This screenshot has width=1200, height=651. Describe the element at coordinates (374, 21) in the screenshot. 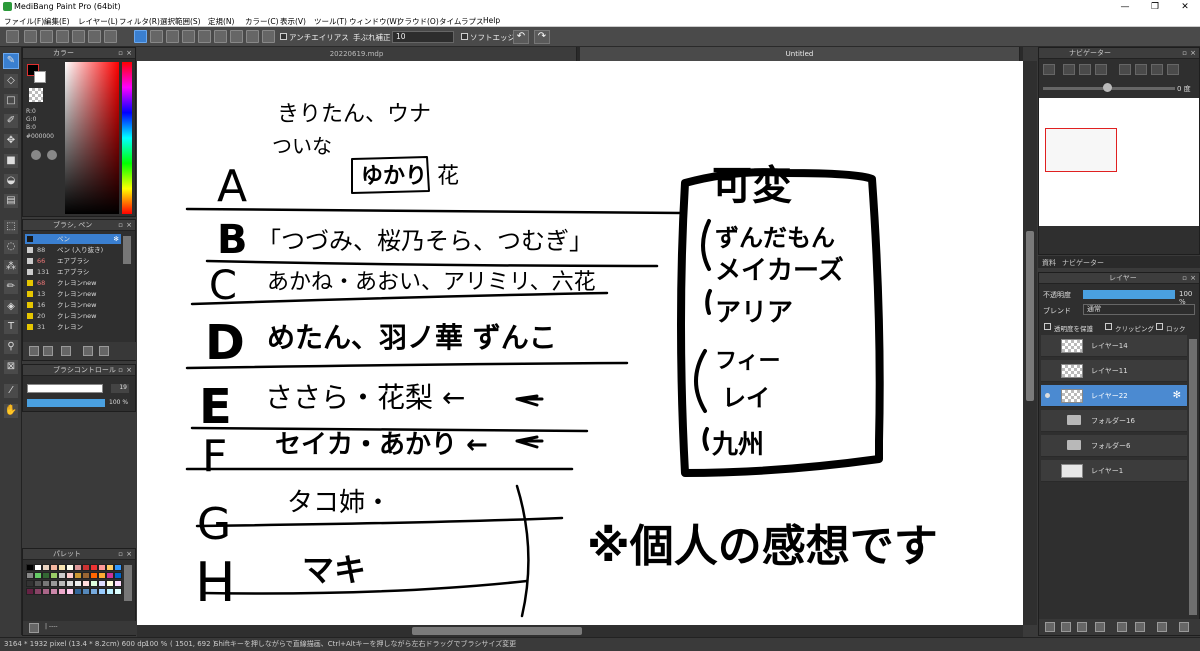

I see `menu-window: ウィンドウ(W)` at that location.